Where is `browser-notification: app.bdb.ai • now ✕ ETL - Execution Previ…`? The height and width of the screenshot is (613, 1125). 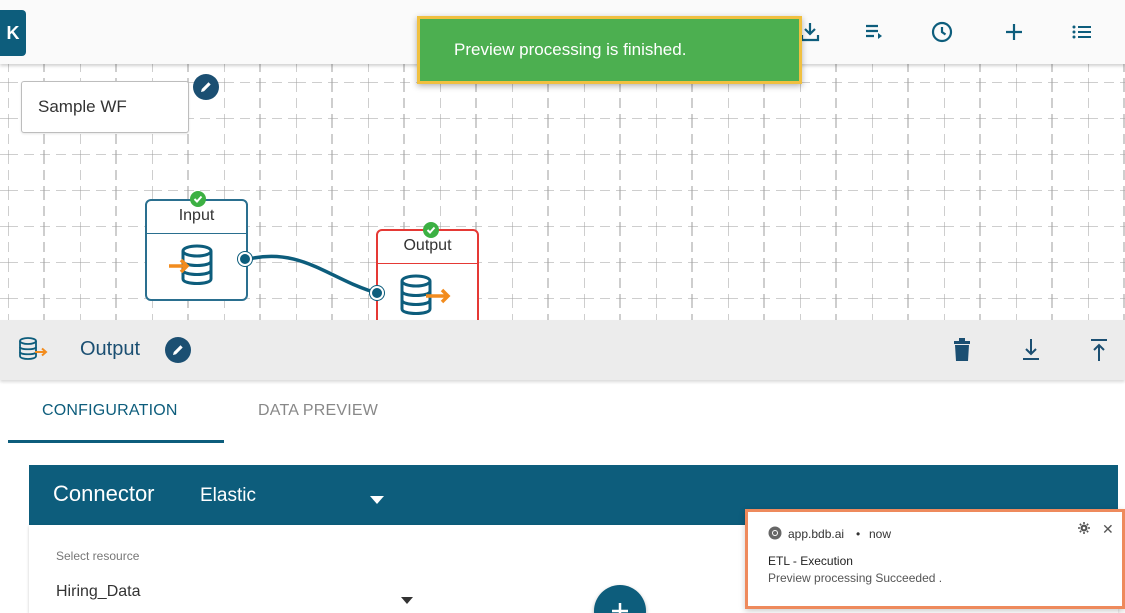 browser-notification: app.bdb.ai • now ✕ ETL - Execution Previ… is located at coordinates (935, 559).